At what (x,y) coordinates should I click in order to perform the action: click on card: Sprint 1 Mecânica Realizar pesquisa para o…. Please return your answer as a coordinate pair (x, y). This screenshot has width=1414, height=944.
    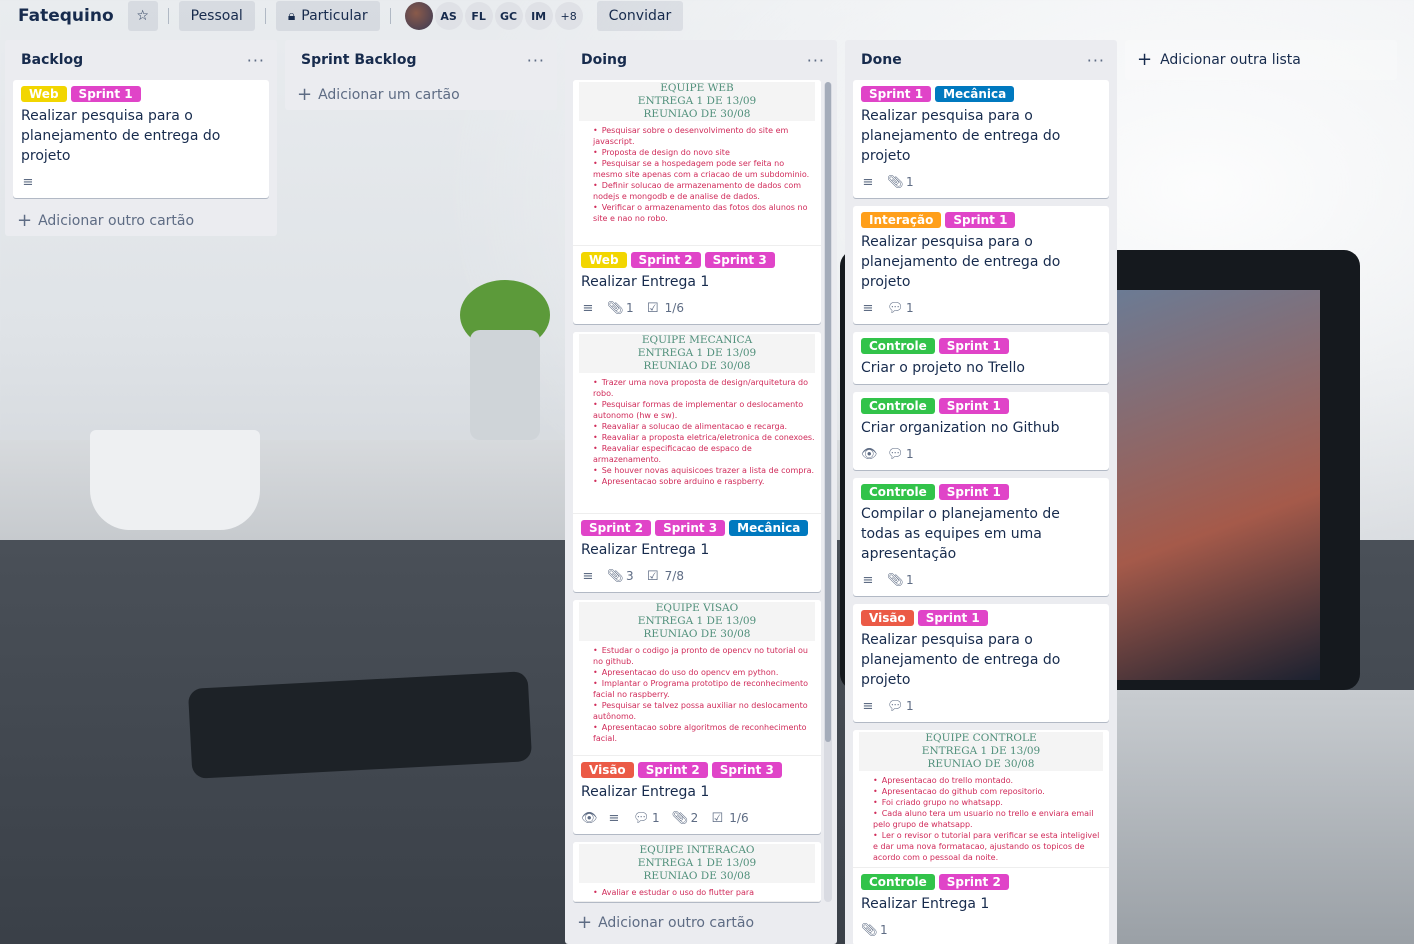
    Looking at the image, I should click on (981, 139).